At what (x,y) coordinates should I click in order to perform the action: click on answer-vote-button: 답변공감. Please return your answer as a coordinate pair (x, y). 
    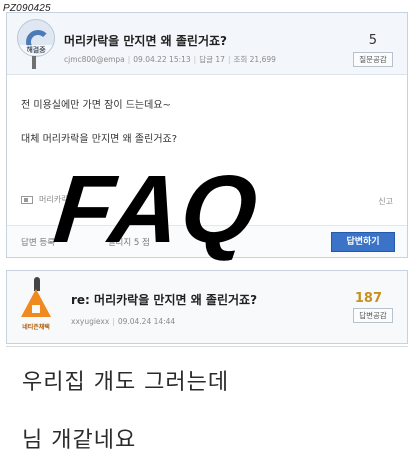
    Looking at the image, I should click on (373, 315).